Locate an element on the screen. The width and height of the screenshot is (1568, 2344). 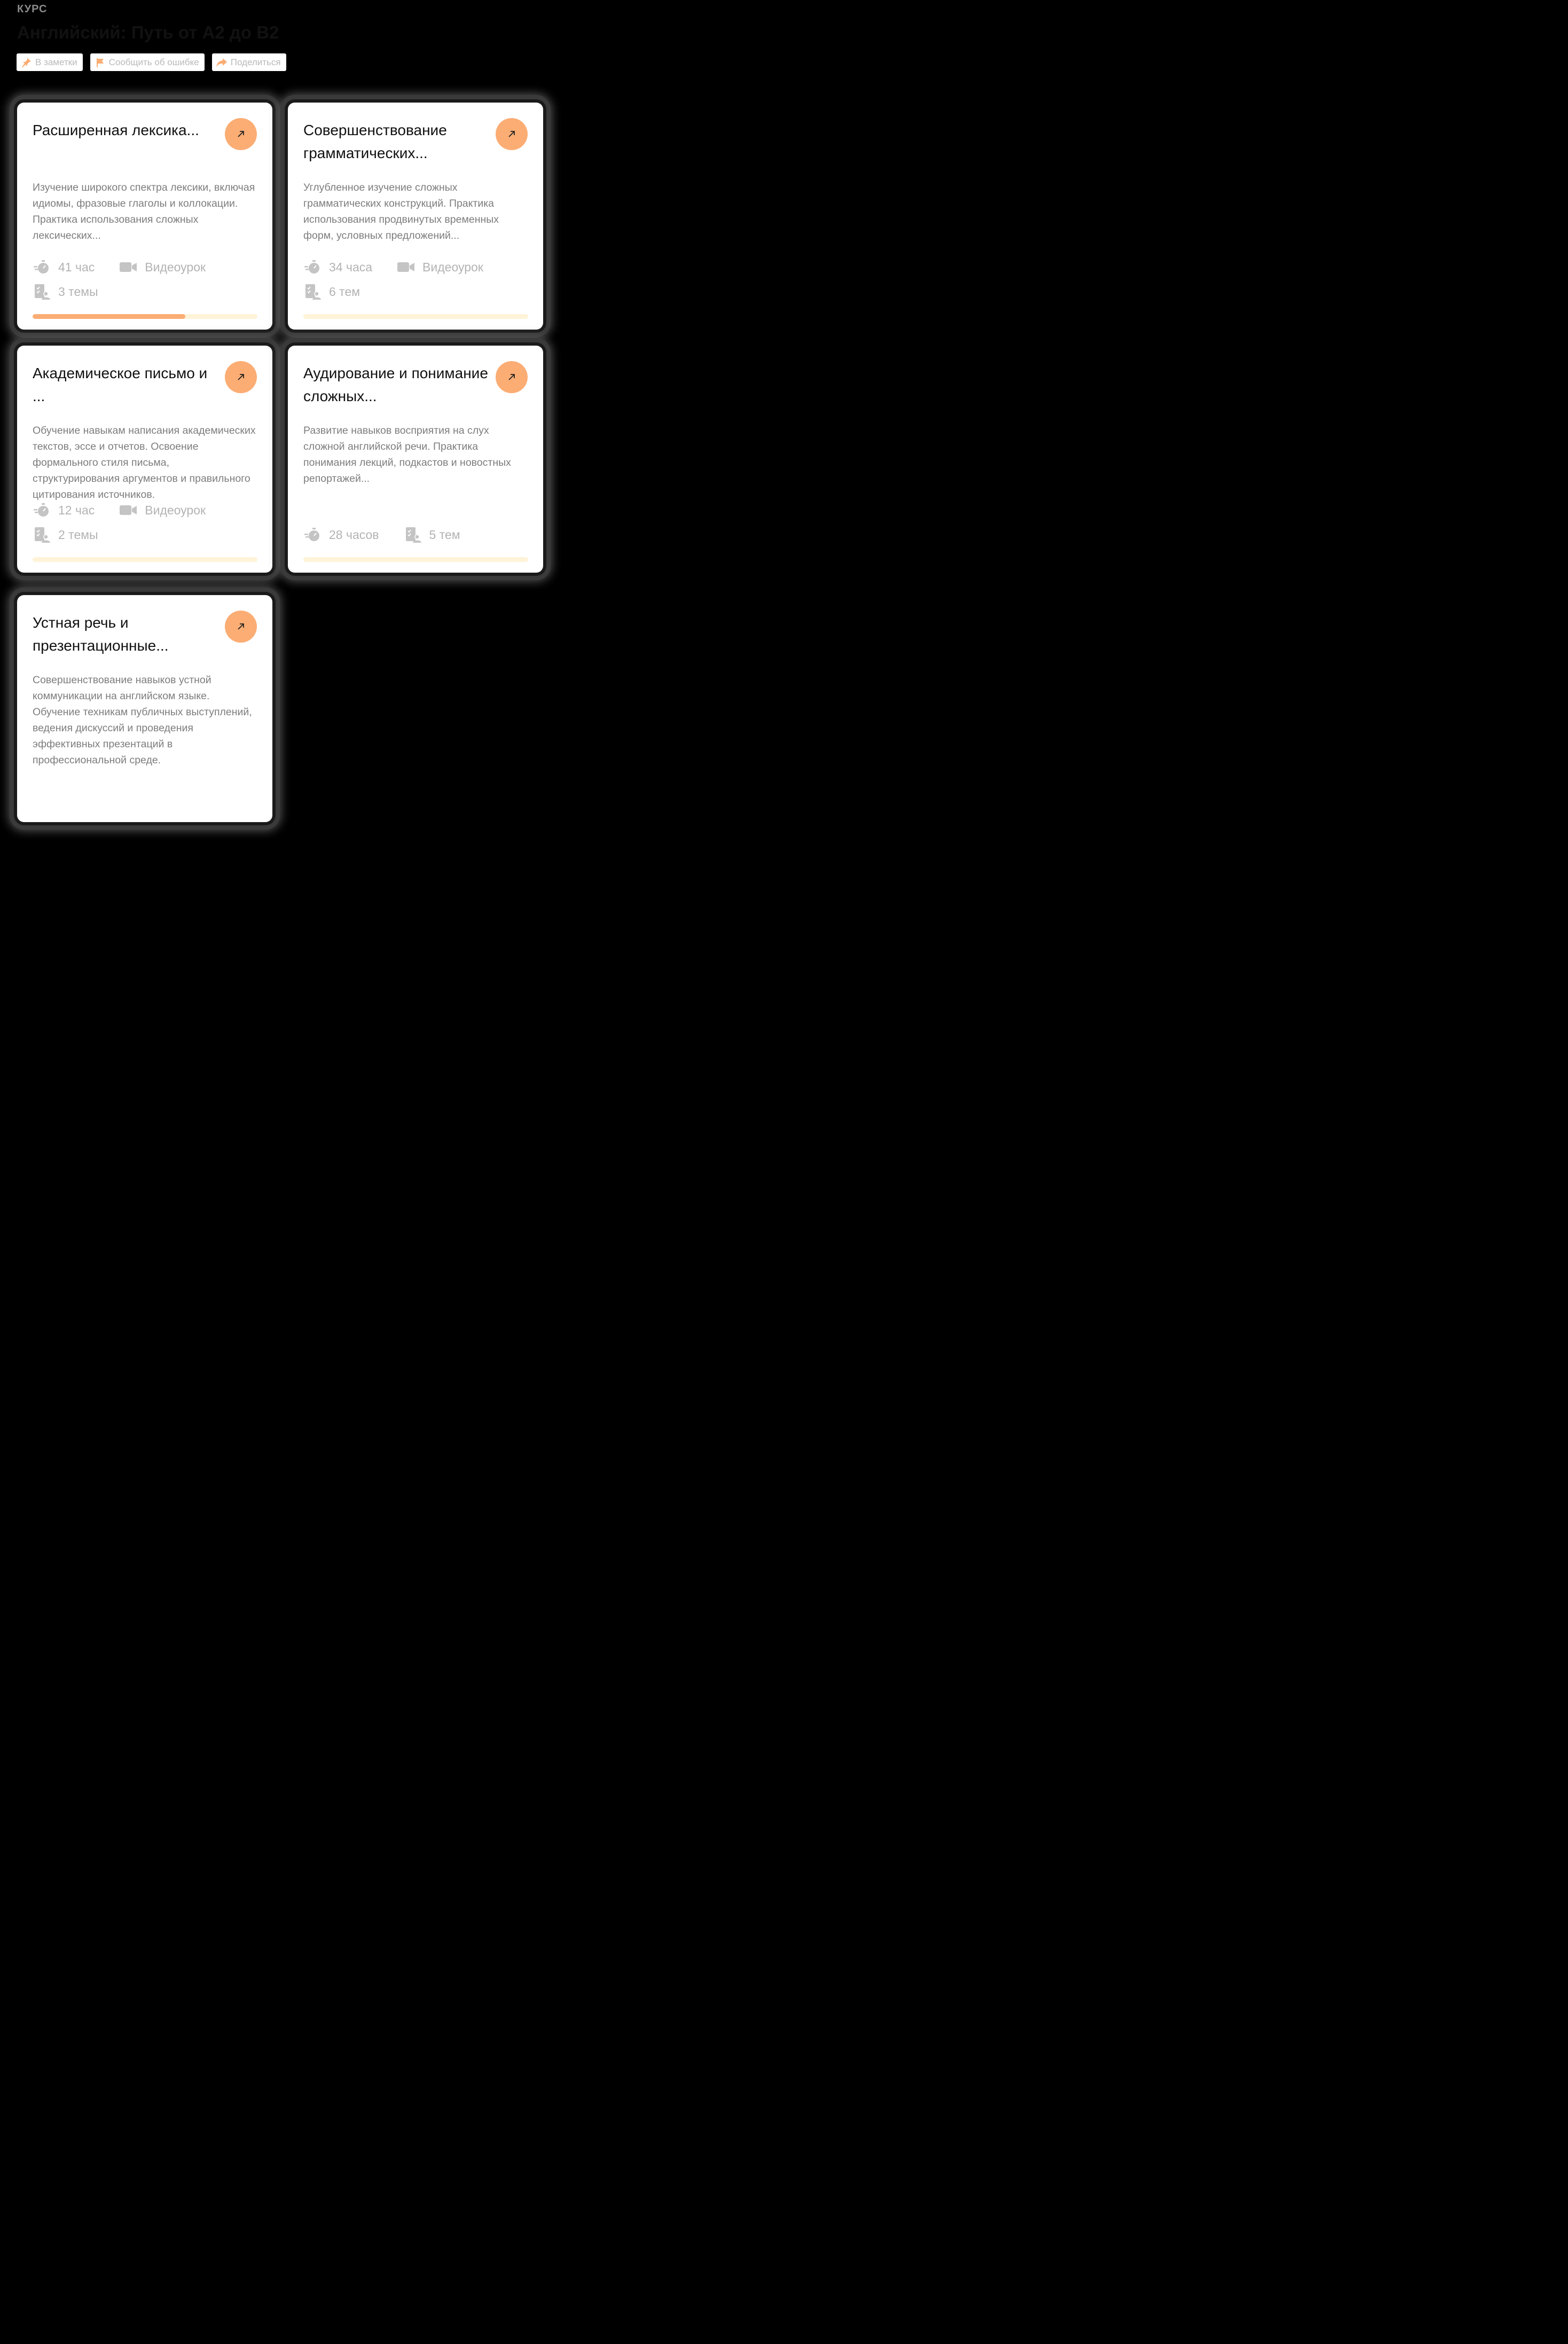
card-hours: 28 часов is located at coordinates (354, 534).